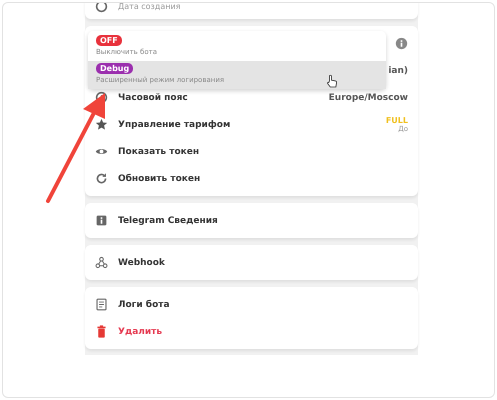 The width and height of the screenshot is (497, 400). Describe the element at coordinates (153, 97) in the screenshot. I see `row-label: Часовой пояс` at that location.